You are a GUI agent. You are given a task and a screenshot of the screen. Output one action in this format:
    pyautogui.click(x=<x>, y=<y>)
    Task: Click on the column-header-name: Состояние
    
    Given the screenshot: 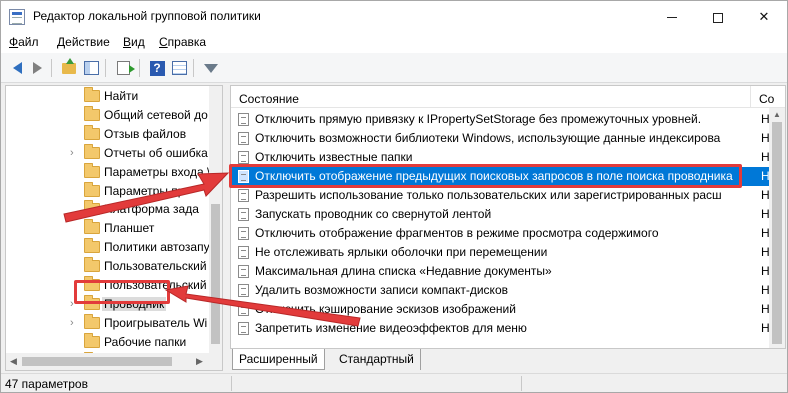 What is the action you would take?
    pyautogui.click(x=269, y=99)
    